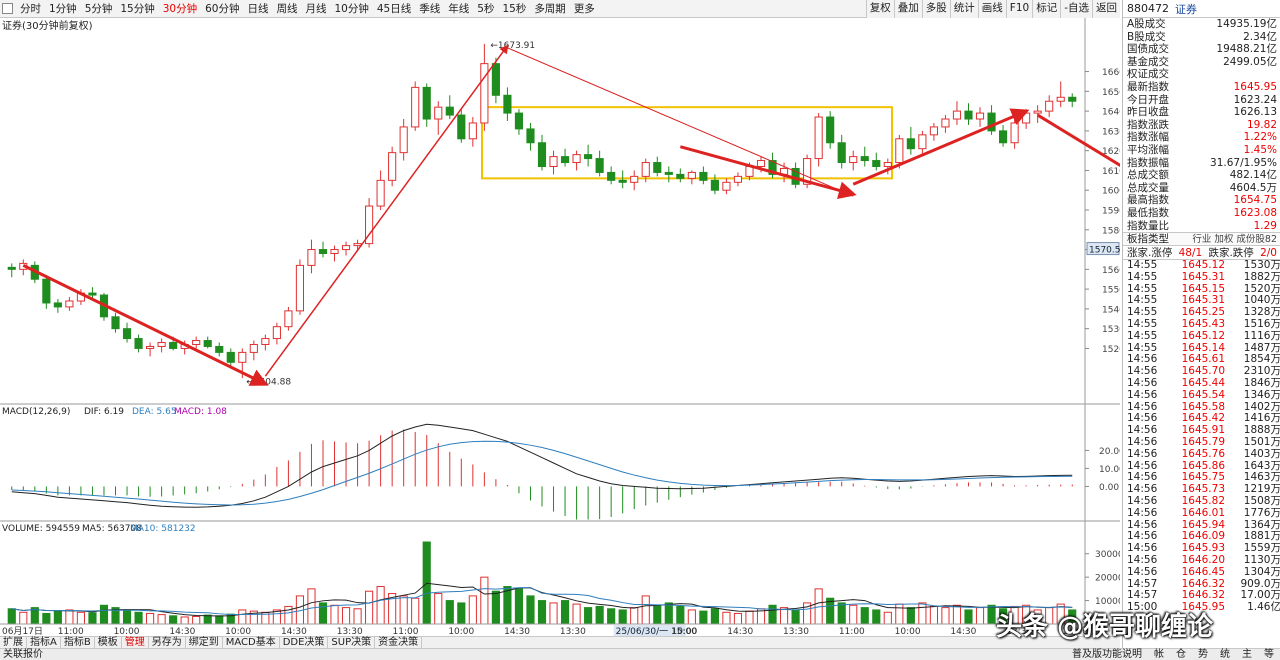  What do you see at coordinates (1225, 654) in the screenshot?
I see `status-button: 统` at bounding box center [1225, 654].